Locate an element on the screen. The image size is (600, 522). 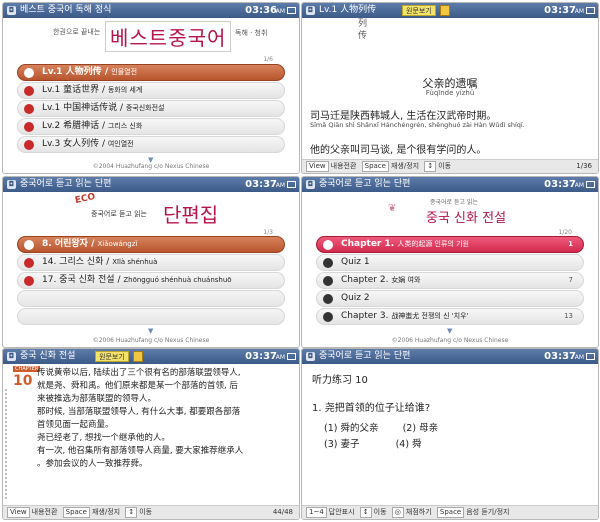
page-indicator: 1/20 is located at coordinates (565, 232).